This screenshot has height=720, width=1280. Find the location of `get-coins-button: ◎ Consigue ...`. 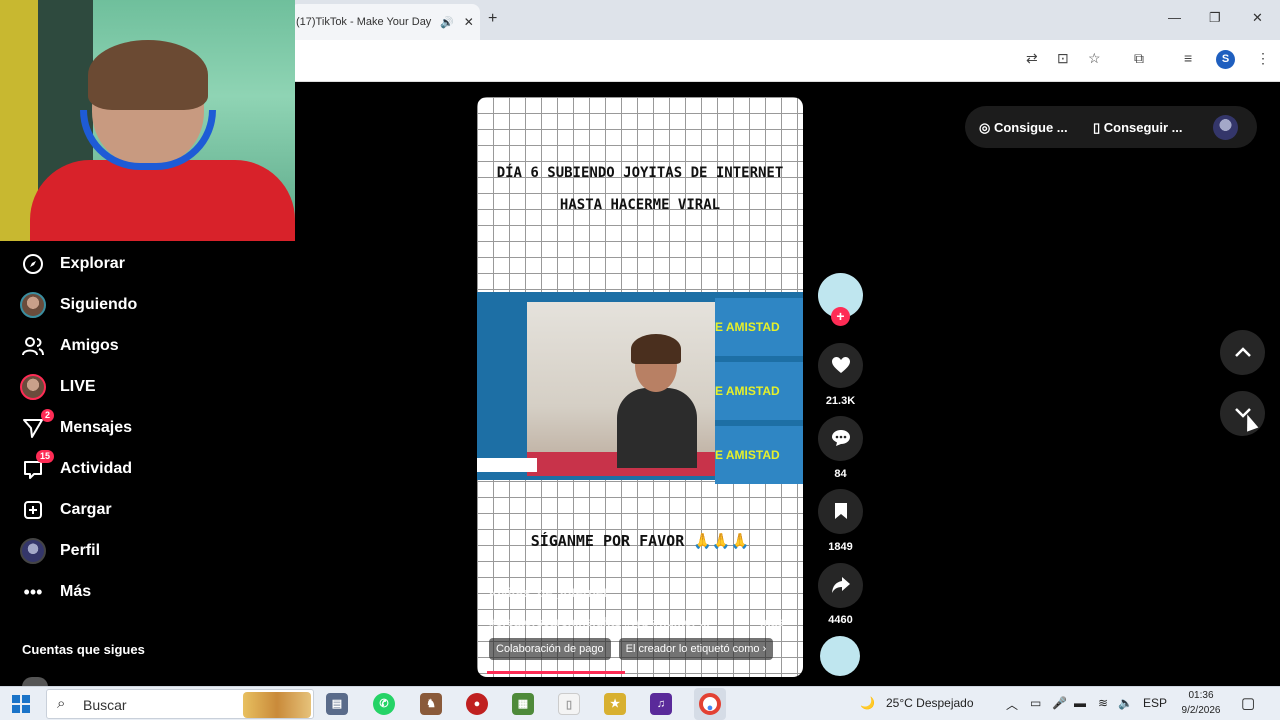

get-coins-button: ◎ Consigue ... is located at coordinates (1023, 128).